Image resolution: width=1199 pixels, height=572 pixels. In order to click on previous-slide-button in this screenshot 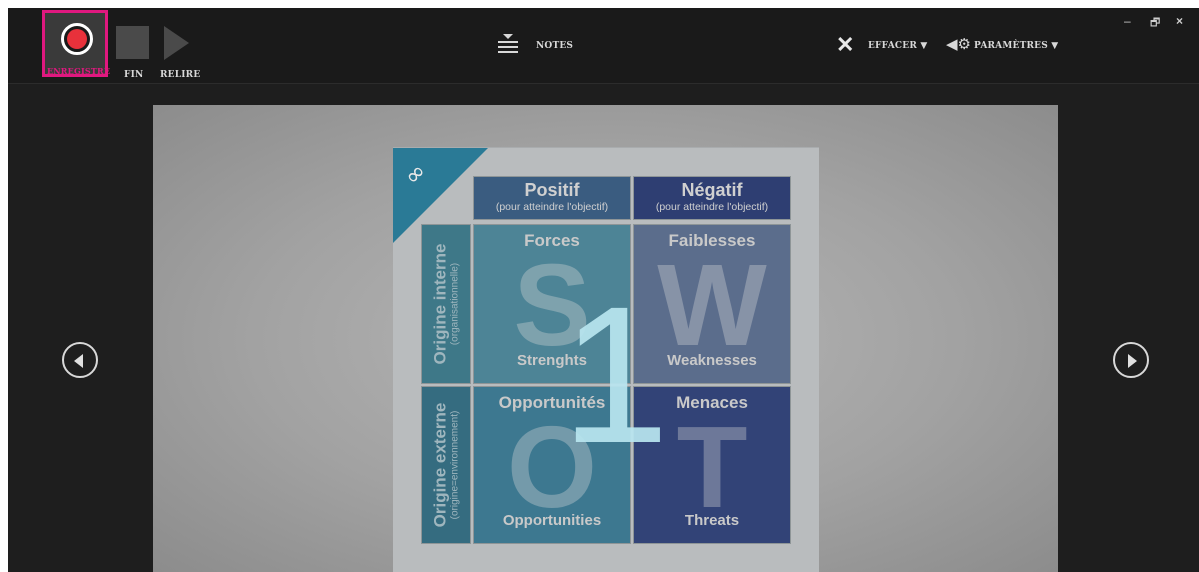, I will do `click(80, 360)`.